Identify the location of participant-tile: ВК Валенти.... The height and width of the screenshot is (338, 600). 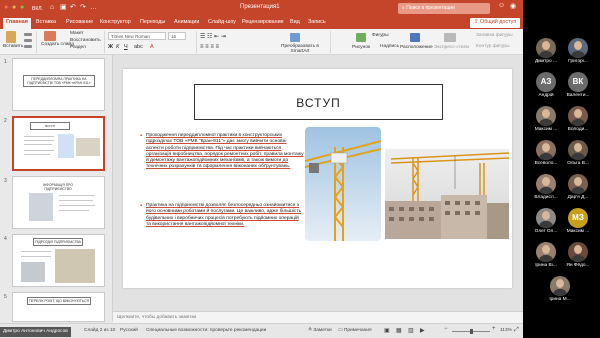
(578, 85).